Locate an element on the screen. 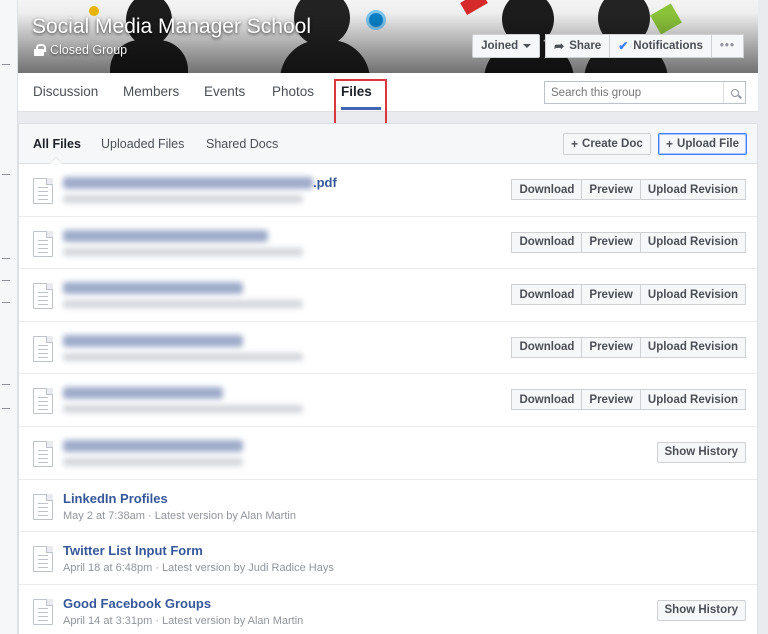  tab-discussion: Discussion is located at coordinates (65, 92).